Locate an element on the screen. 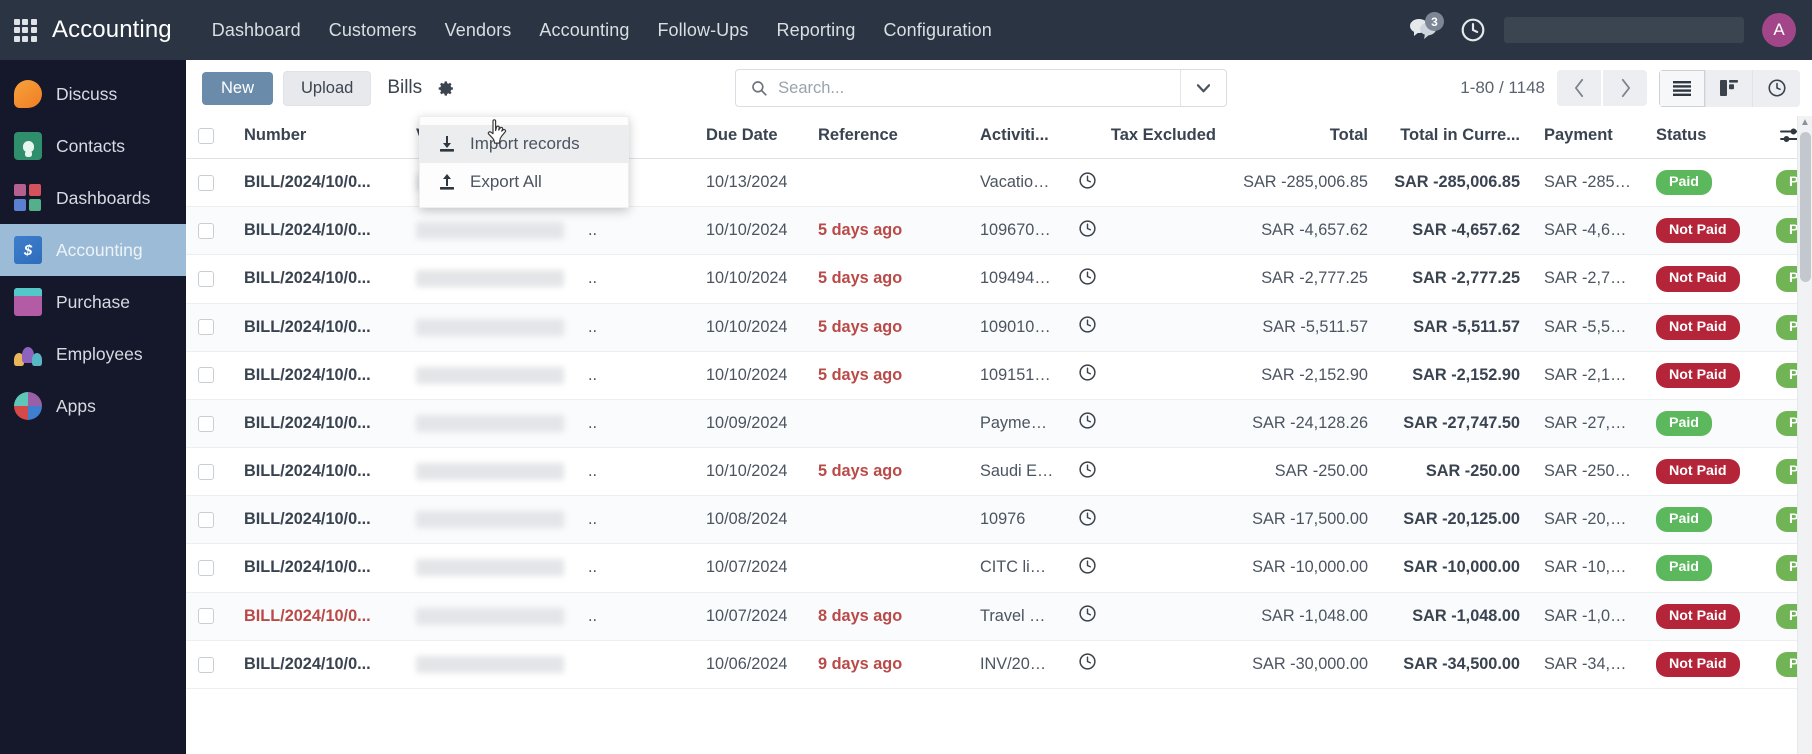 This screenshot has width=1812, height=754. th-due-date: Due Date is located at coordinates (750, 137).